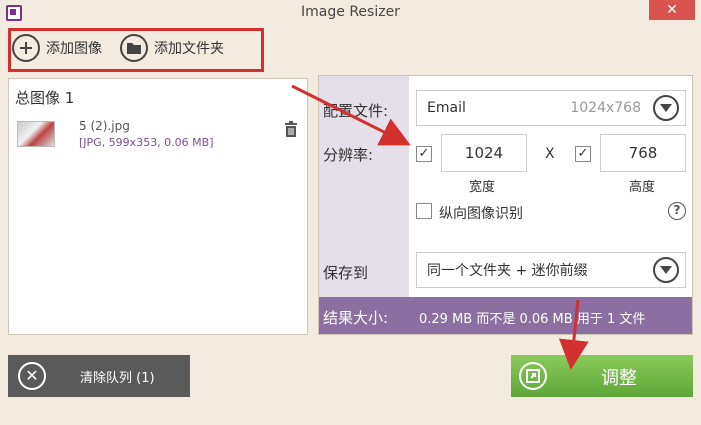 The height and width of the screenshot is (425, 701). I want to click on item-meta: [JPG, 599x353, 0.06 MB], so click(146, 142).